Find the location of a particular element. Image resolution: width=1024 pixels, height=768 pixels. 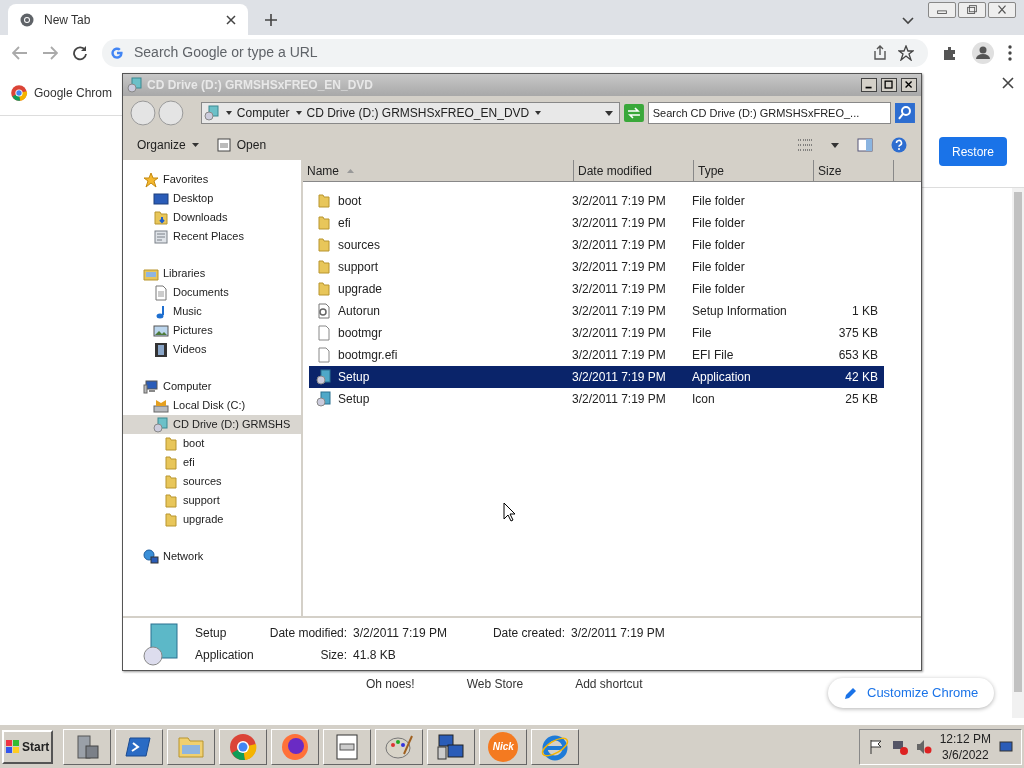

nav-item: Music is located at coordinates (212, 311).